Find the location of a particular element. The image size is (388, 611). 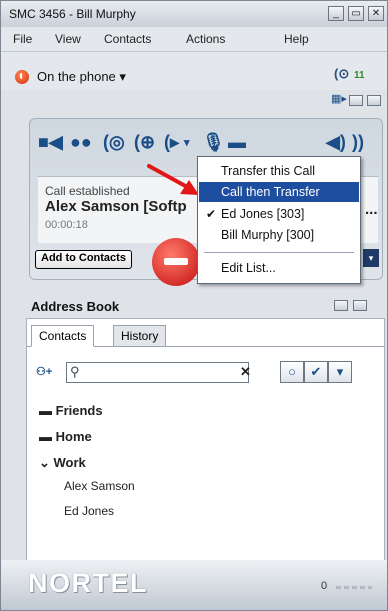

menu-item-call-then-transfer: Call then Transfer is located at coordinates (279, 192).